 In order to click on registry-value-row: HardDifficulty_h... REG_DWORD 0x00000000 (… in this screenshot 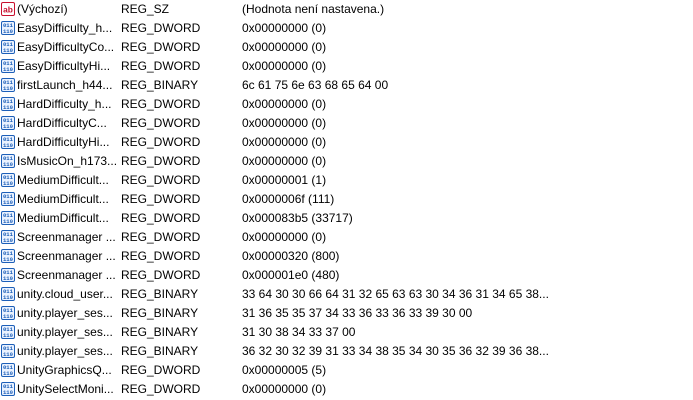, I will do `click(346, 104)`.